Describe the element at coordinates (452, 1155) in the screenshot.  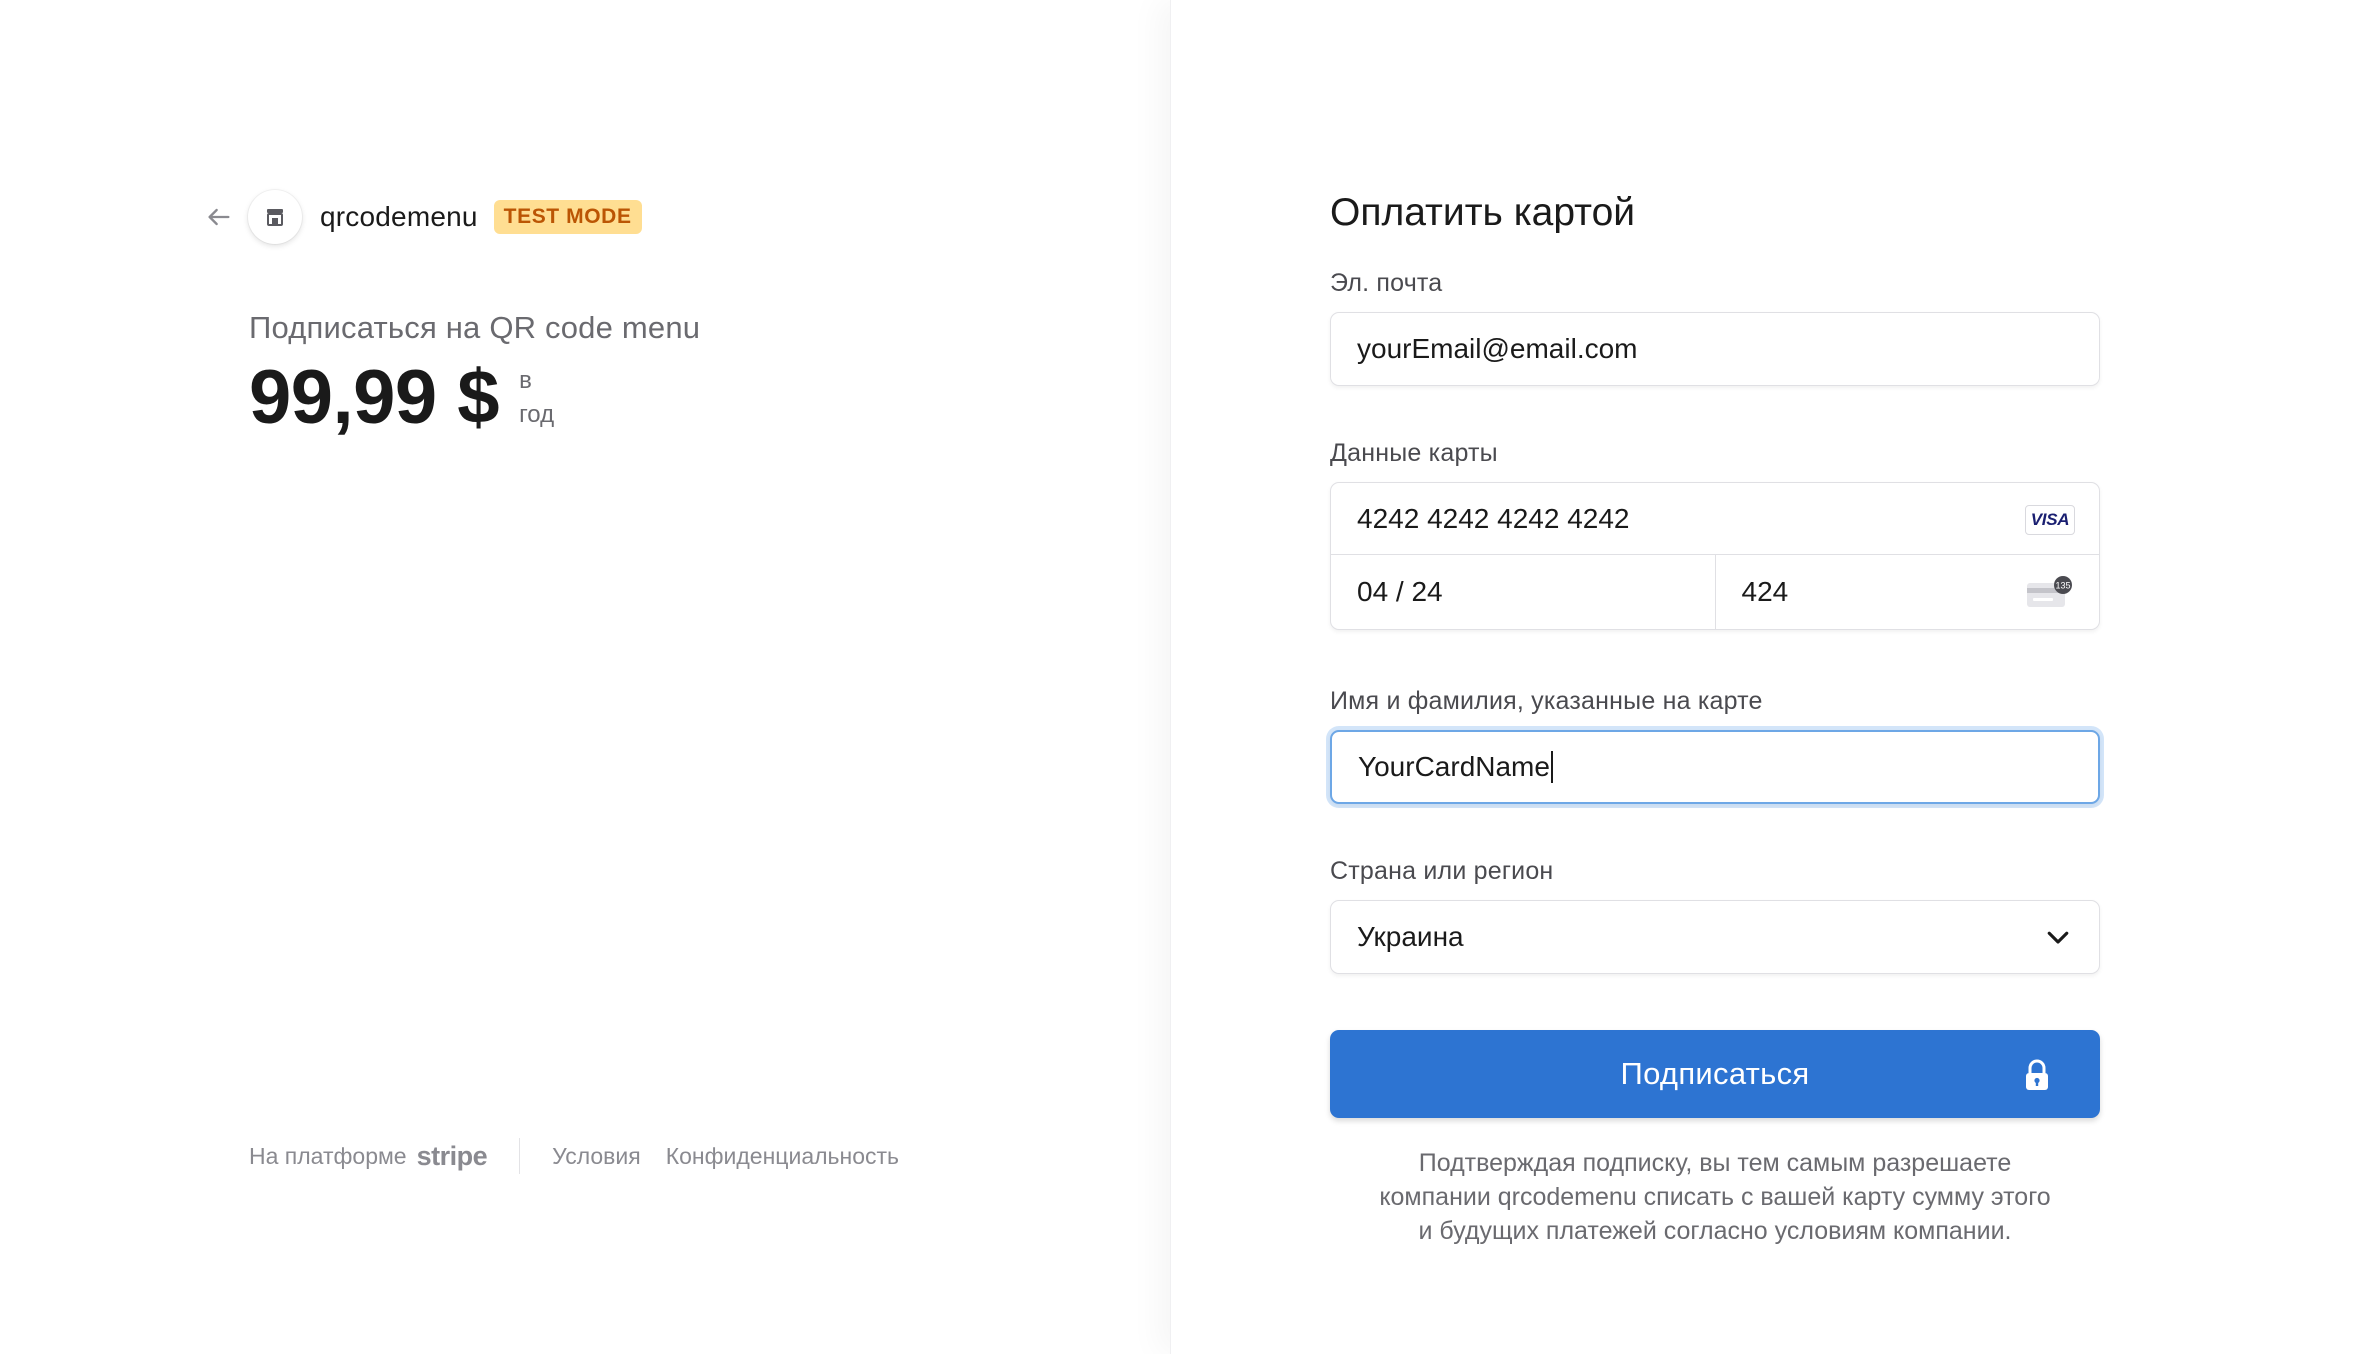
I see `stripe-logo: stripe` at that location.